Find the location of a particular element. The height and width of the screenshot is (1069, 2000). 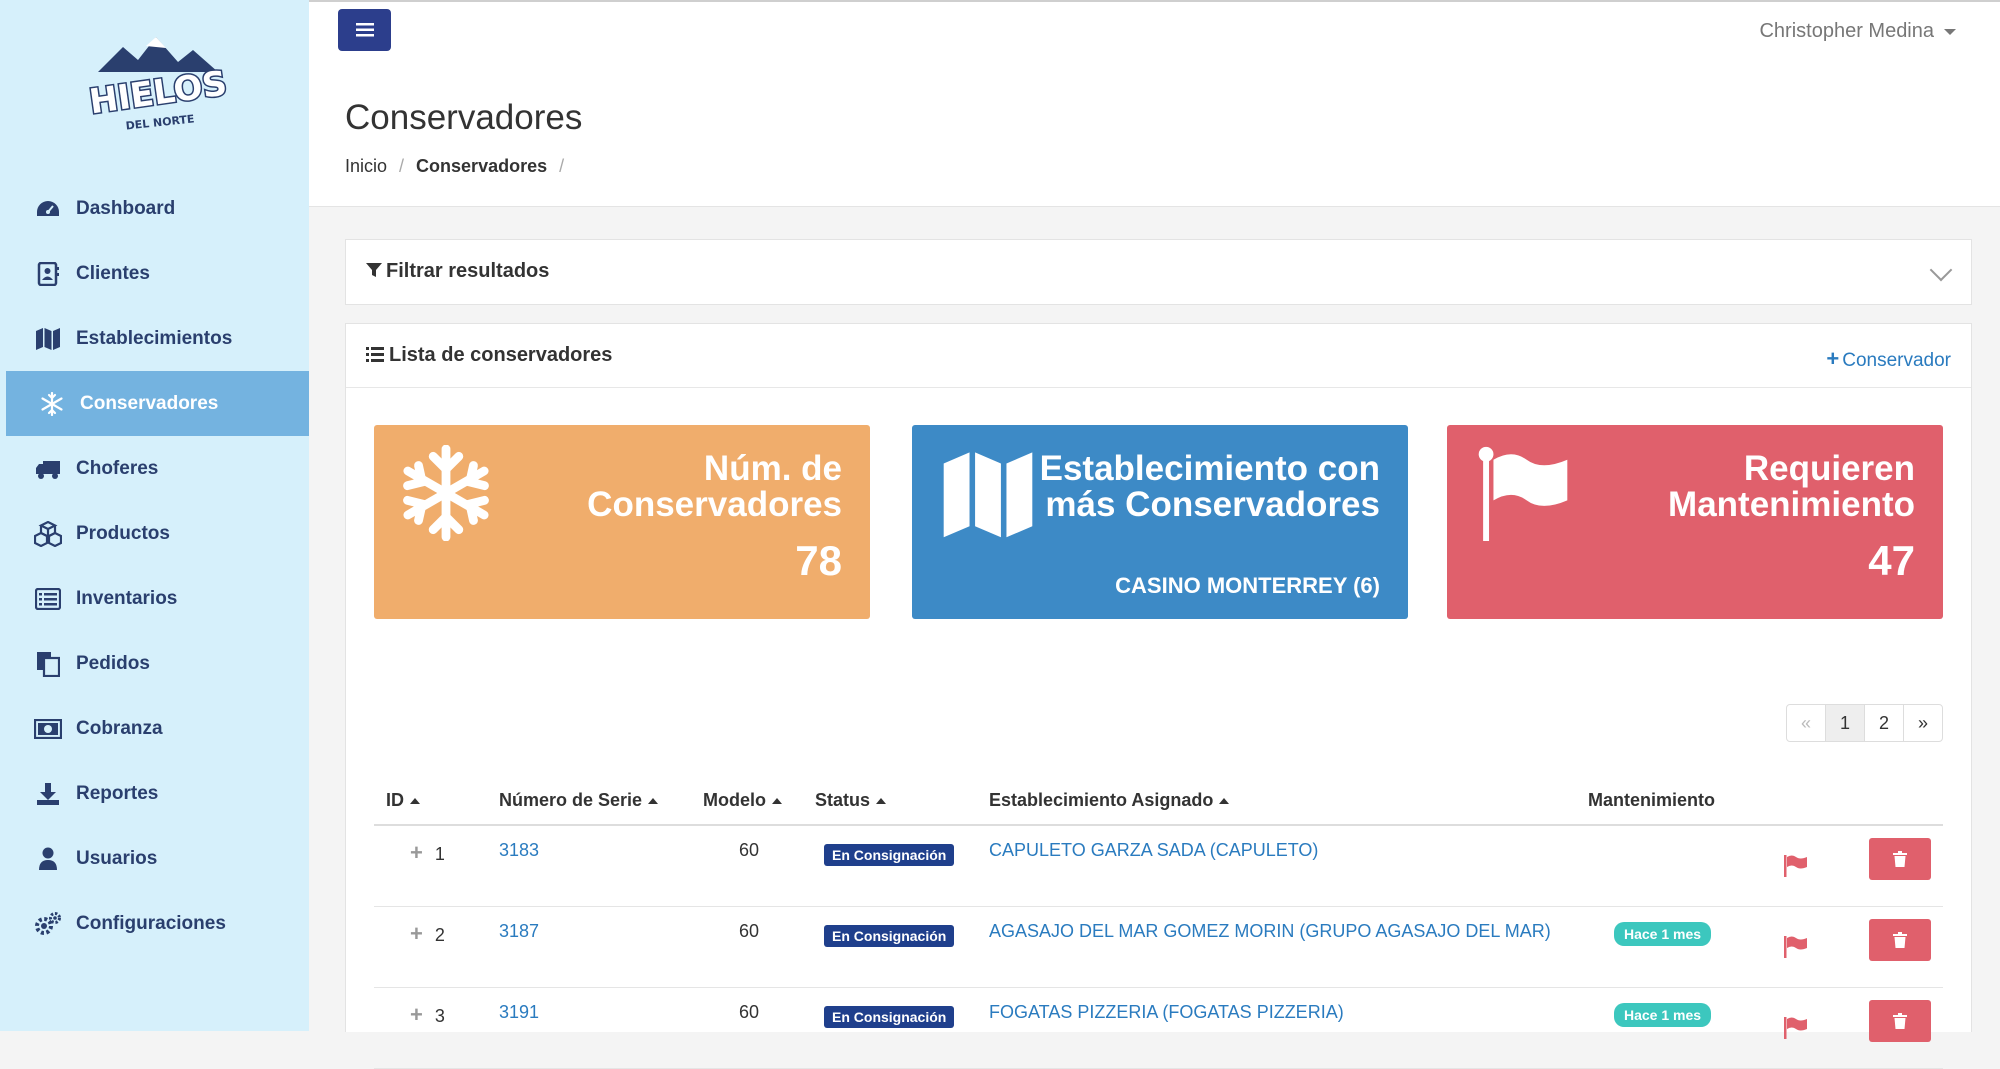

cell-establecimiento-link: FOGATAS PIZZERIA (FOGATAS PIZZERIA) is located at coordinates (1166, 1012).